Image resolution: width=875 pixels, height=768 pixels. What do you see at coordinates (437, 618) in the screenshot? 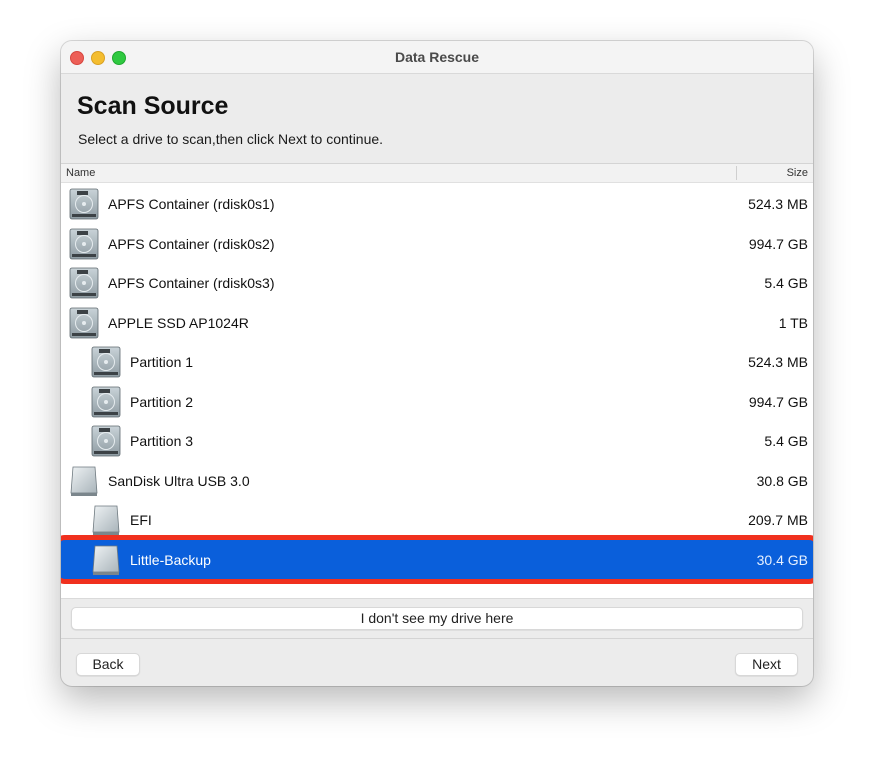
I see `drive-not-listed-button: I don't see my drive here` at bounding box center [437, 618].